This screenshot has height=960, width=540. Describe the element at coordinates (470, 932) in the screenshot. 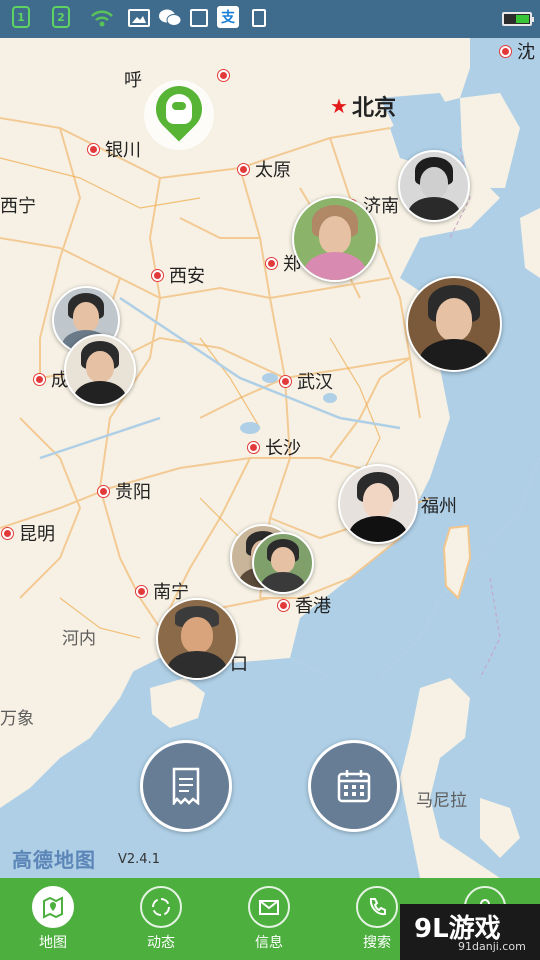

I see `site-watermark: 9L游戏 91danji.com` at that location.